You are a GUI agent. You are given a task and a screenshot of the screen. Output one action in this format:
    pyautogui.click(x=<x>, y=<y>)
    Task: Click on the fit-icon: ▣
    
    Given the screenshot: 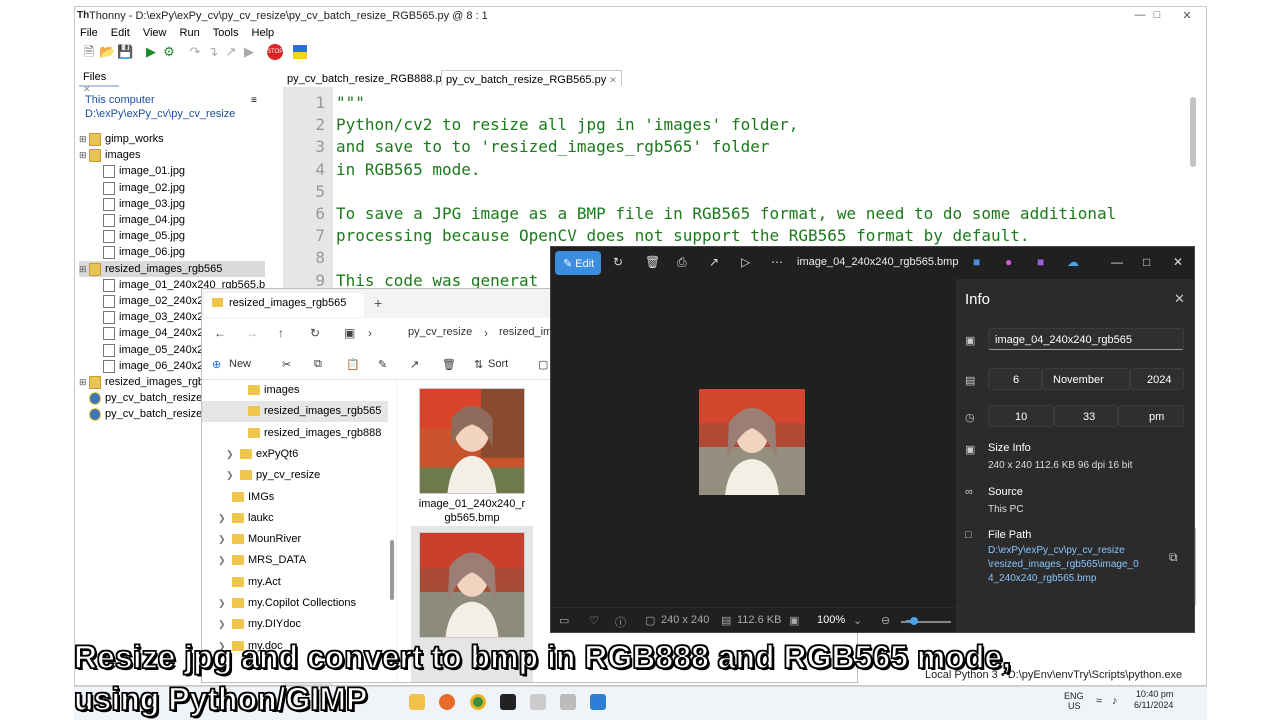 What is the action you would take?
    pyautogui.click(x=794, y=620)
    